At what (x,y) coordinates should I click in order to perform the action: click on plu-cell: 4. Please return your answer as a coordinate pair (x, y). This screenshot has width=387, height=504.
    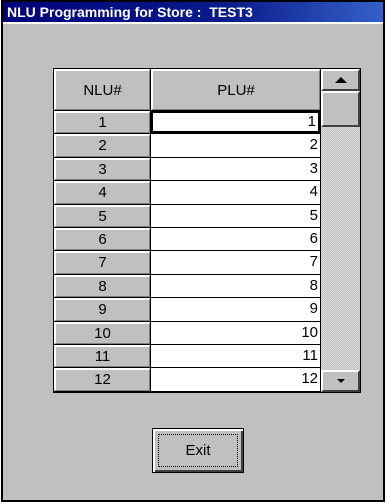
    Looking at the image, I should click on (235, 192).